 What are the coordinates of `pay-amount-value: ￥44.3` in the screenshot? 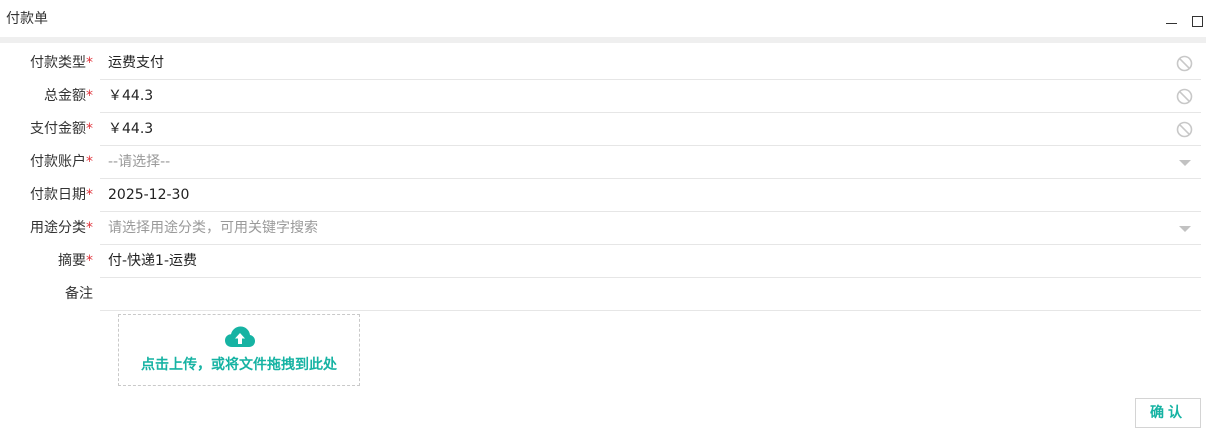 It's located at (131, 129).